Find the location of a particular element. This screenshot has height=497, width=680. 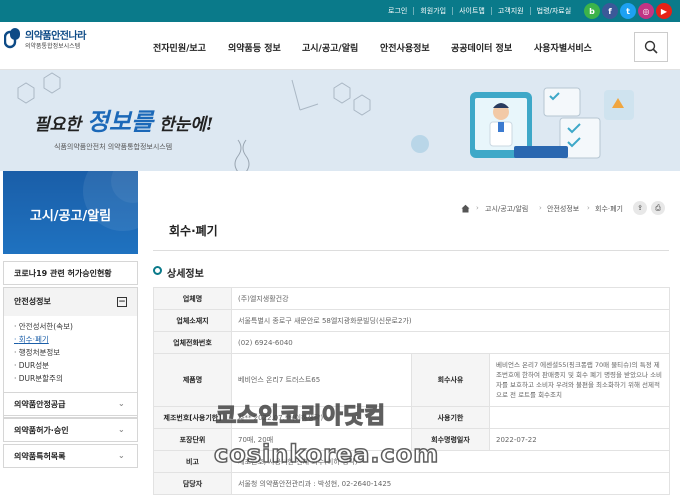

facebook-icon: f is located at coordinates (610, 11).